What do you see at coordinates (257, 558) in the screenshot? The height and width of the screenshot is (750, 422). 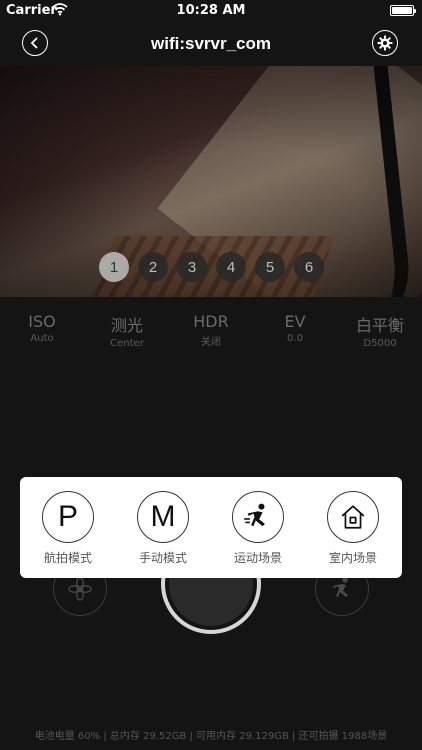 I see `mode-label: 运动场景` at bounding box center [257, 558].